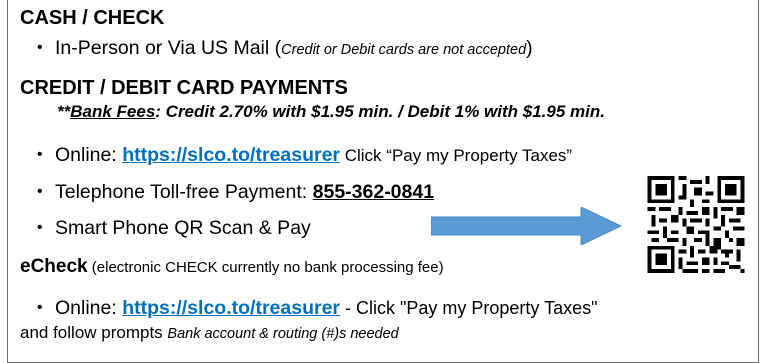  What do you see at coordinates (283, 334) in the screenshot?
I see `follow-note: Bank account & routing (#)s needed` at bounding box center [283, 334].